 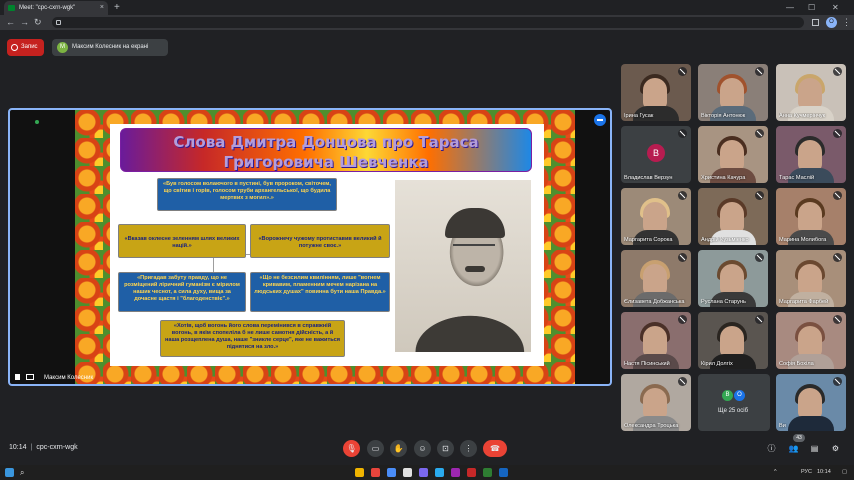 What do you see at coordinates (656, 340) in the screenshot?
I see `participant-tile: Настя Пісинський` at bounding box center [656, 340].